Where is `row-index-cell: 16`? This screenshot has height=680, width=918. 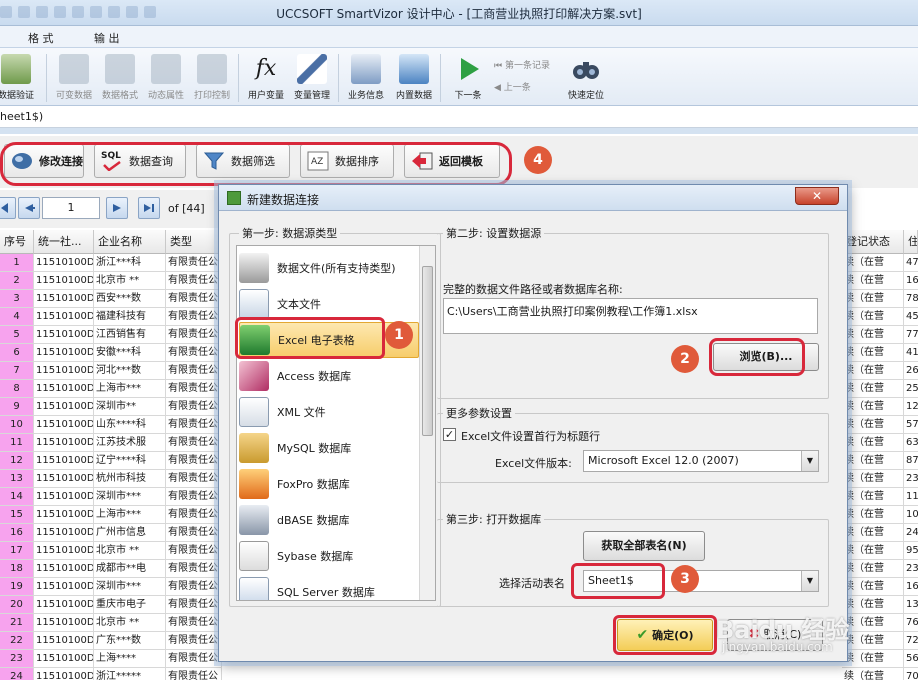
row-index-cell: 16 is located at coordinates (17, 533).